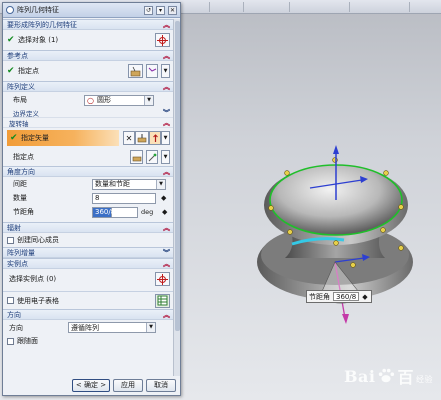  I want to click on section-title: 要形成阵列的几何特征, so click(42, 24).